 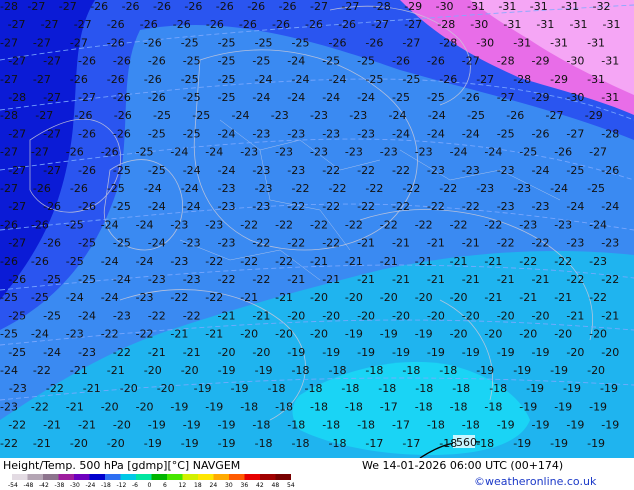 What do you see at coordinates (276, 485) in the screenshot?
I see `colorbar-tick-label: 48` at bounding box center [276, 485].